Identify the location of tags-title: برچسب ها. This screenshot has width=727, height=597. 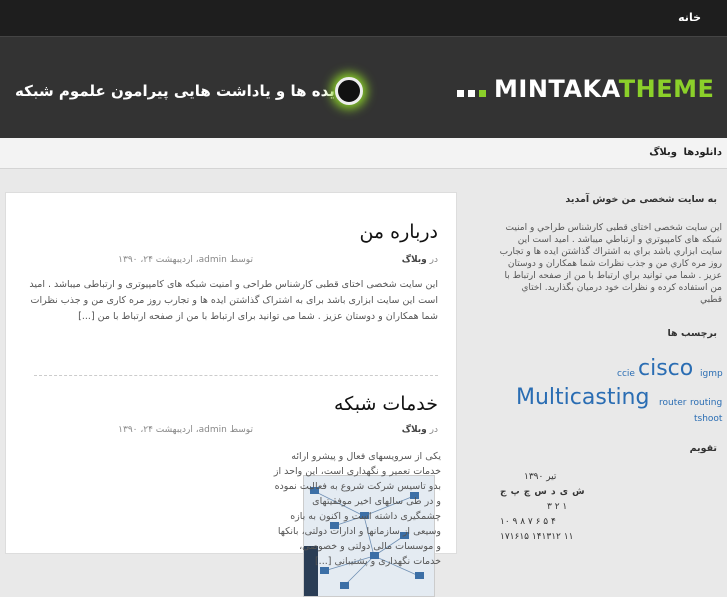
(692, 333).